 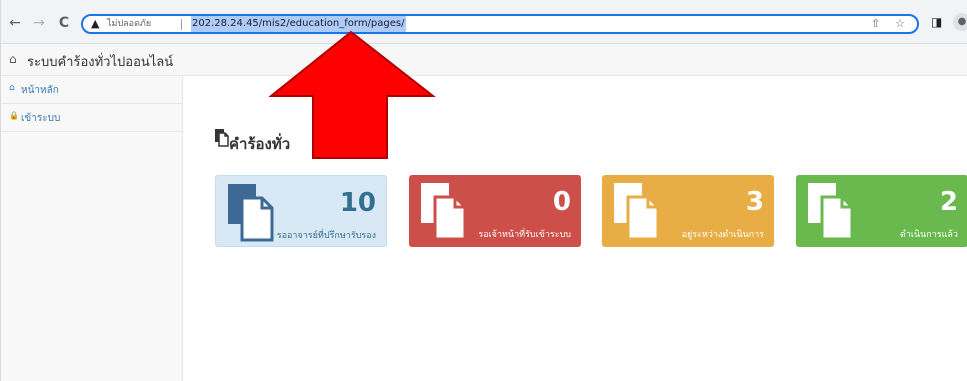 I want to click on status-card-pending-staff: 0 รอเจ้าหน้าที่รับเข้าระบบ, so click(x=495, y=211).